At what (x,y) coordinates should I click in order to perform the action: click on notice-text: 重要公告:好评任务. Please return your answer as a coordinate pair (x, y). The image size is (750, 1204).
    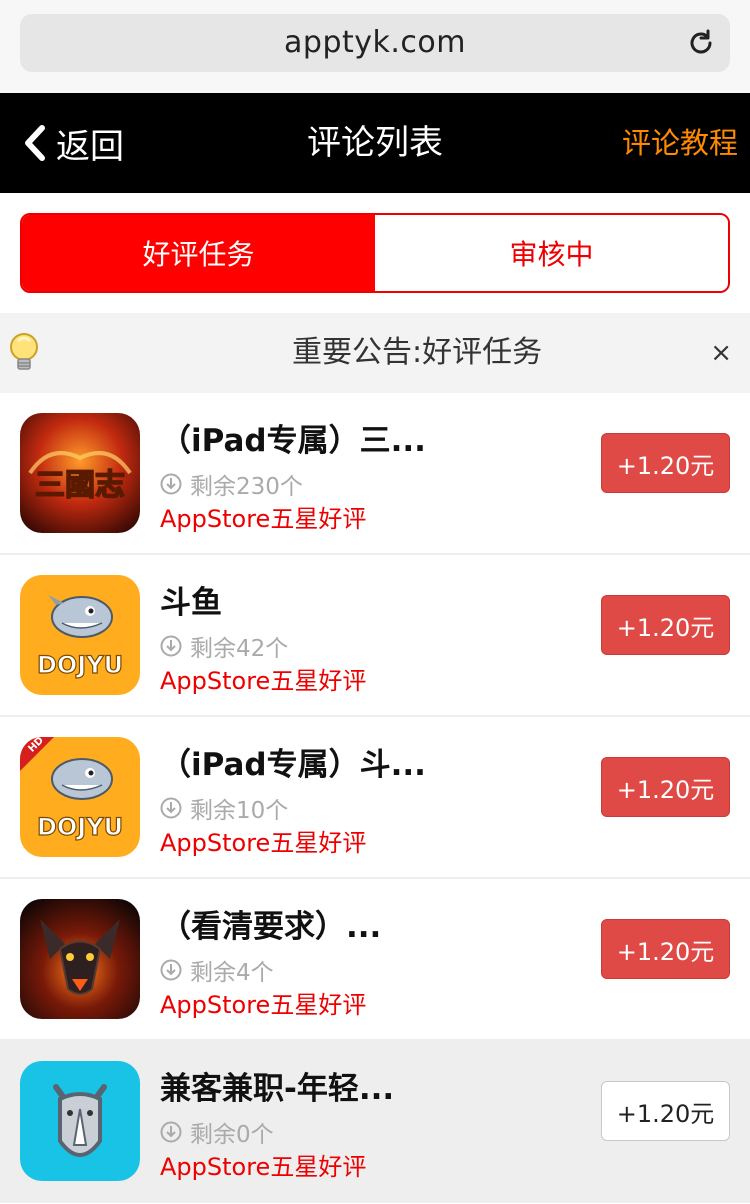
    Looking at the image, I should click on (417, 352).